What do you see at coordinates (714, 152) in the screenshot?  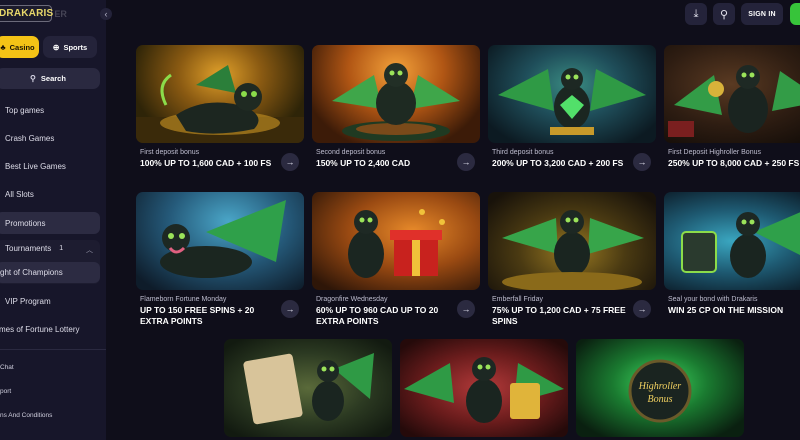 I see `promo-caption: First Deposit Highroller Bonus` at bounding box center [714, 152].